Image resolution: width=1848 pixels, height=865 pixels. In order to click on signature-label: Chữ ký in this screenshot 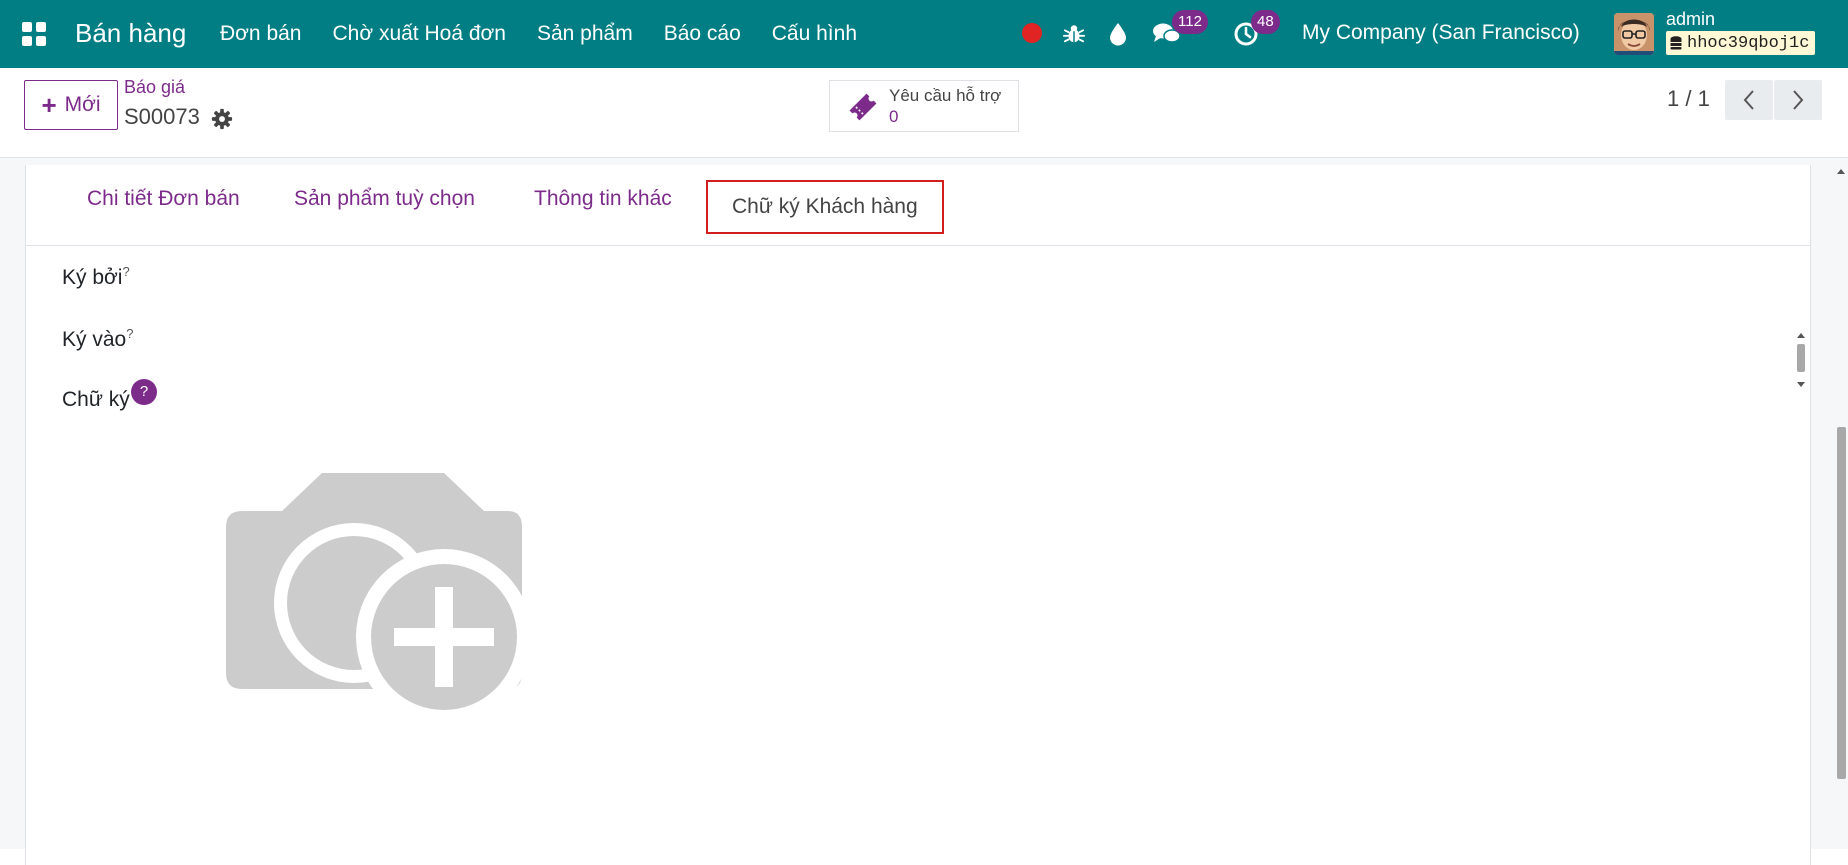, I will do `click(96, 399)`.